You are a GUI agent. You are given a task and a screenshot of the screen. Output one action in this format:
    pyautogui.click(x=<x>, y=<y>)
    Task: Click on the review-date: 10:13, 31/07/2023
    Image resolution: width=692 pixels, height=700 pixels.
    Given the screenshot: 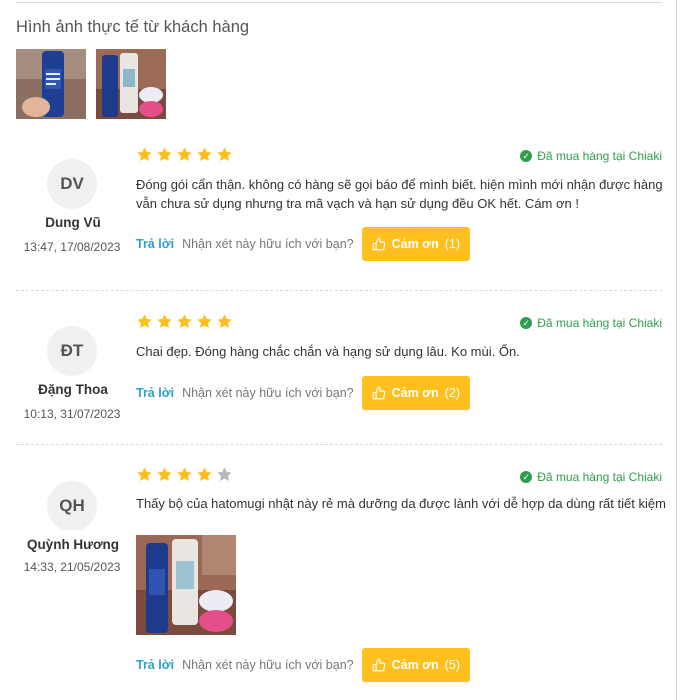 What is the action you would take?
    pyautogui.click(x=72, y=414)
    